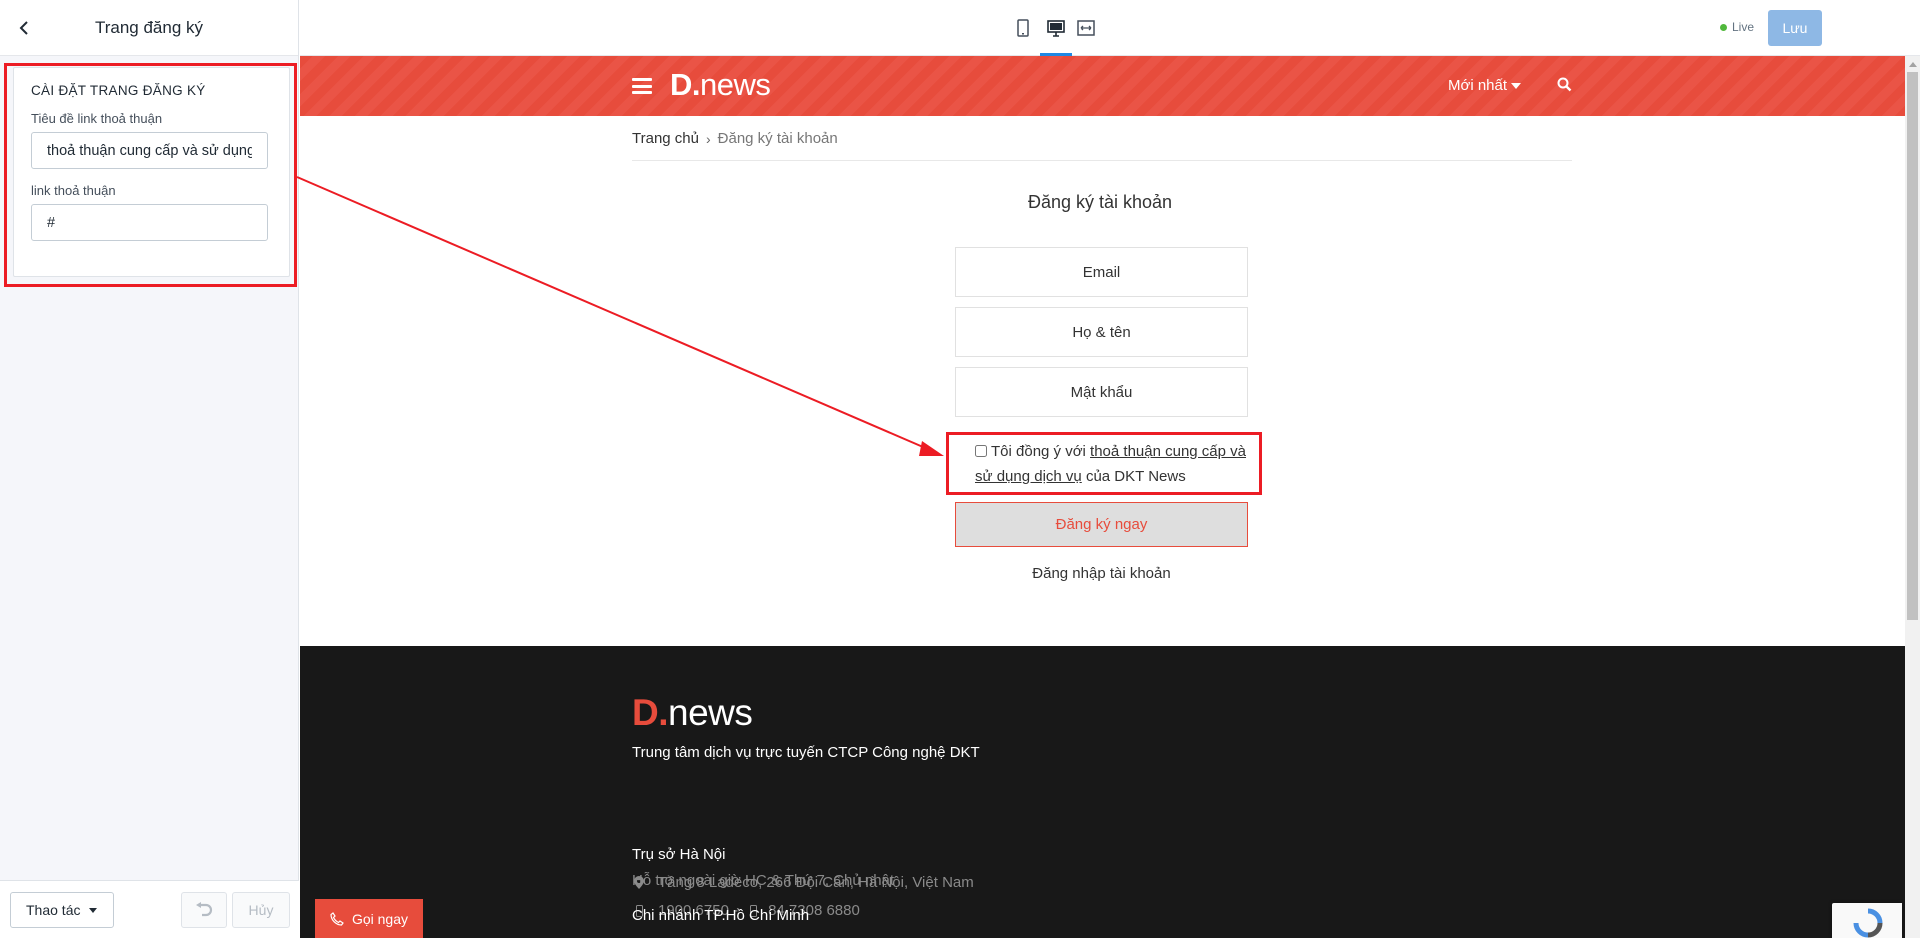  Describe the element at coordinates (1913, 64) in the screenshot. I see `scroll-up-icon` at that location.